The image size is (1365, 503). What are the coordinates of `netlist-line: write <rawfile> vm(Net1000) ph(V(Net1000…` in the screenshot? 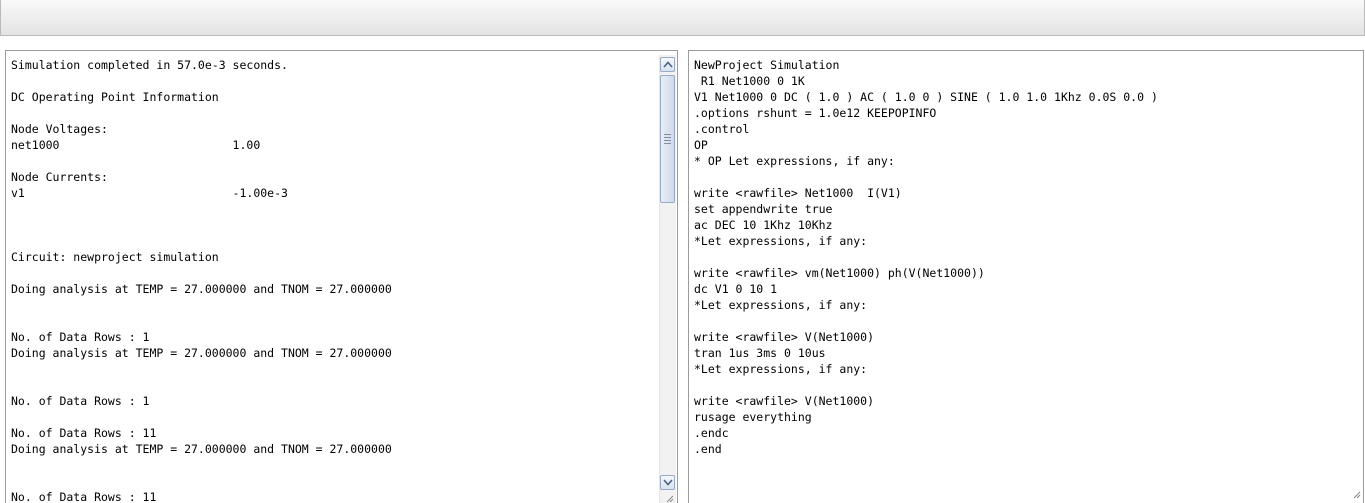 It's located at (839, 273).